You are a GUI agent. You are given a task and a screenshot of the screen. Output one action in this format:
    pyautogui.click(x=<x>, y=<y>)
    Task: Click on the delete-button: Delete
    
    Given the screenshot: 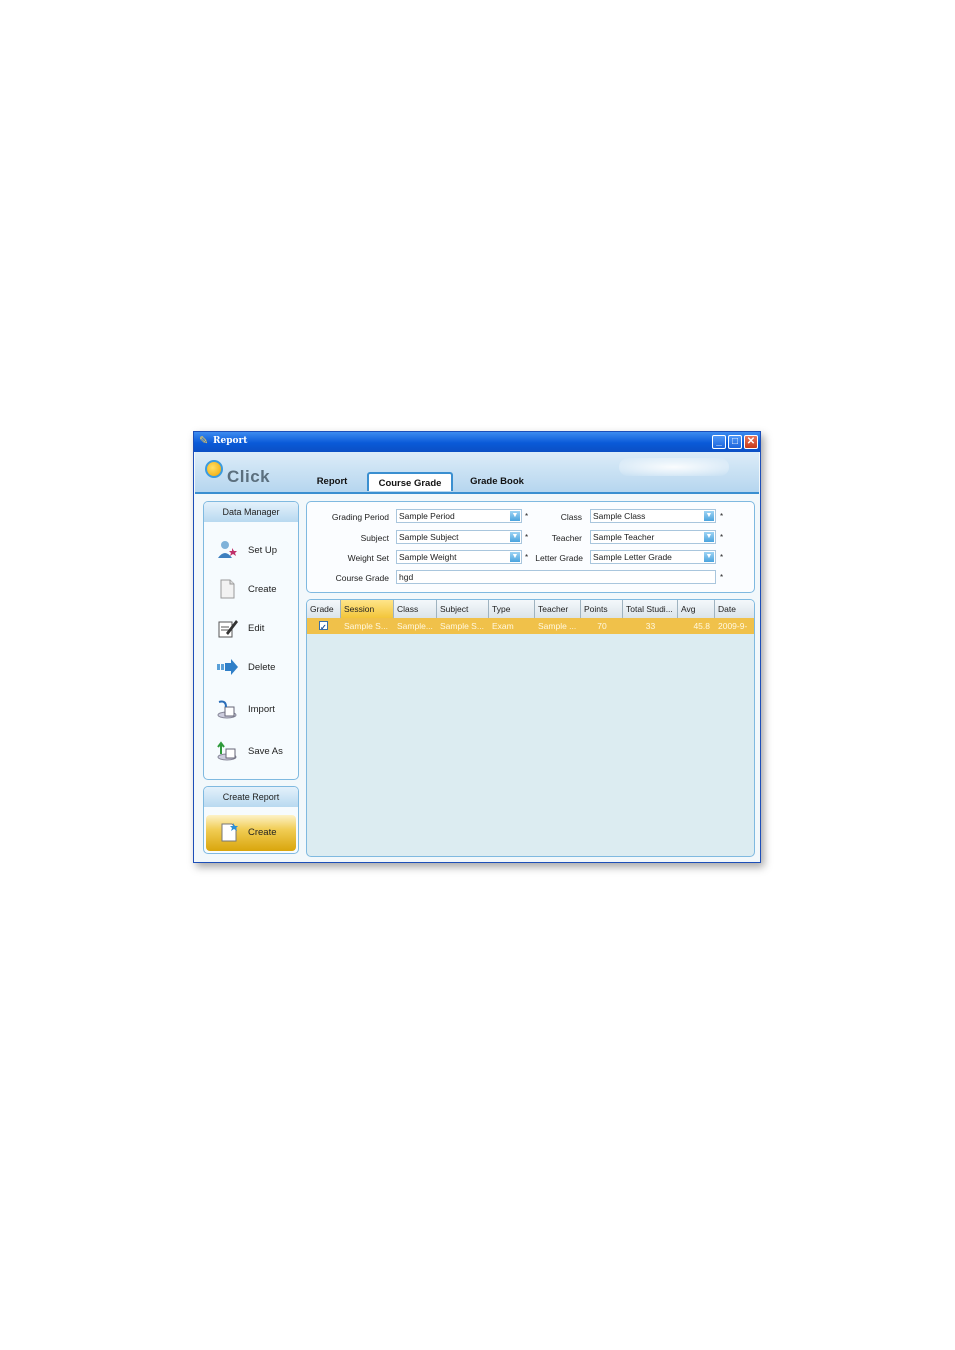 What is the action you would take?
    pyautogui.click(x=251, y=668)
    